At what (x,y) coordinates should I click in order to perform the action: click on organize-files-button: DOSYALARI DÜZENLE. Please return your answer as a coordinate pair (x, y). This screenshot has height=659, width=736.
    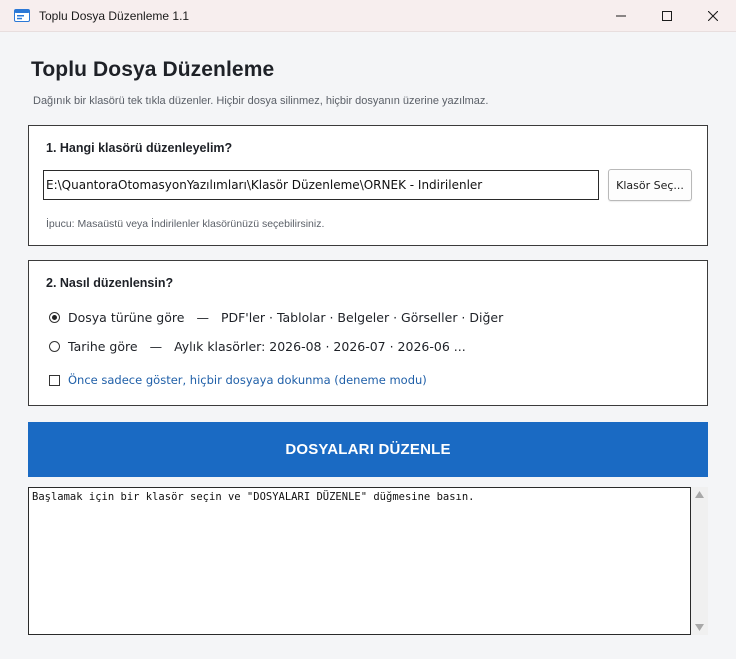
    Looking at the image, I should click on (368, 449).